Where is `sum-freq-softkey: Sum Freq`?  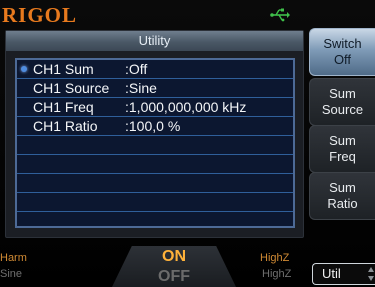
sum-freq-softkey: Sum Freq is located at coordinates (342, 149).